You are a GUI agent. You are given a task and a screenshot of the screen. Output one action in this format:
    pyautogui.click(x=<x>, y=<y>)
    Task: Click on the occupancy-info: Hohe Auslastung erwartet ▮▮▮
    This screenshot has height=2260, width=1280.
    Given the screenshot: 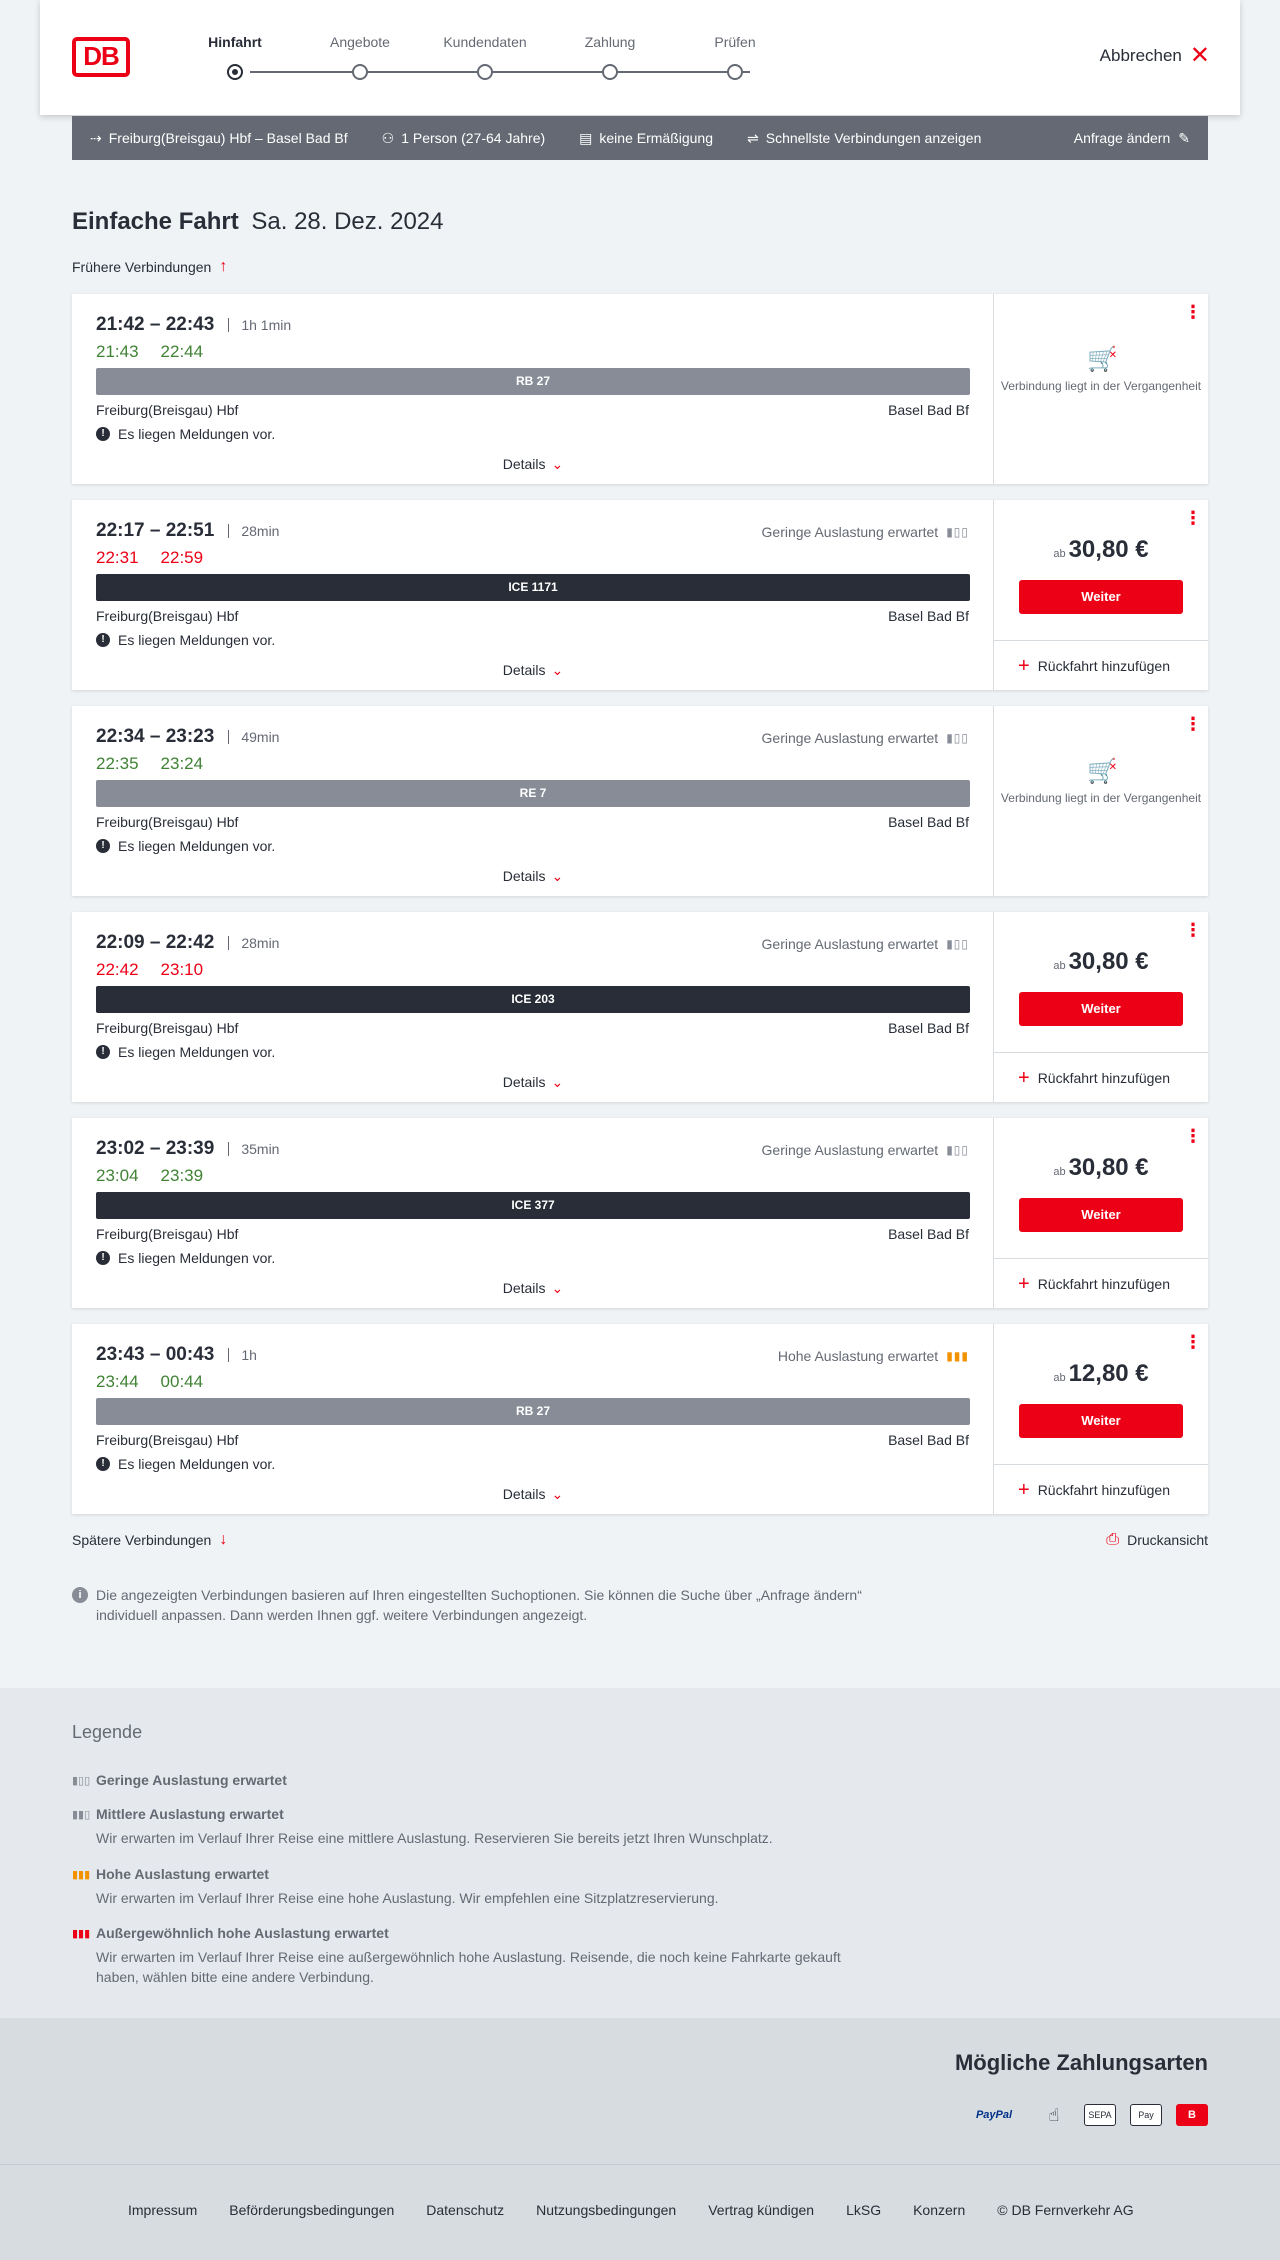 What is the action you would take?
    pyautogui.click(x=873, y=1356)
    